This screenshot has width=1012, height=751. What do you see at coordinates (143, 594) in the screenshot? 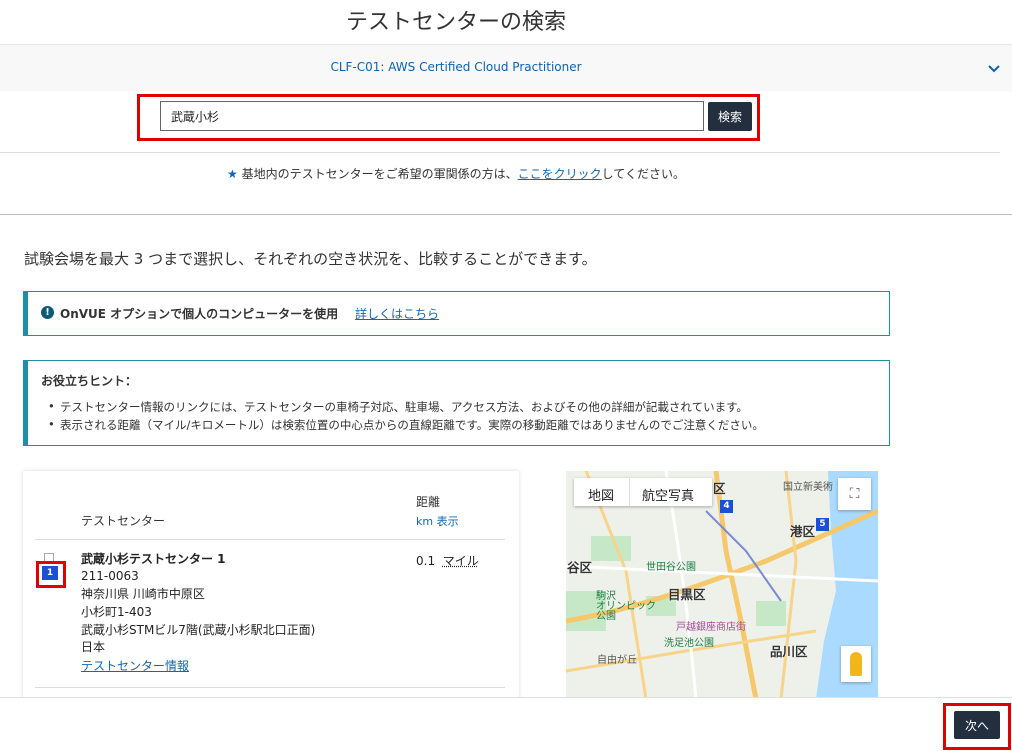
I see `address-line: 神奈川県 川崎市中原区` at bounding box center [143, 594].